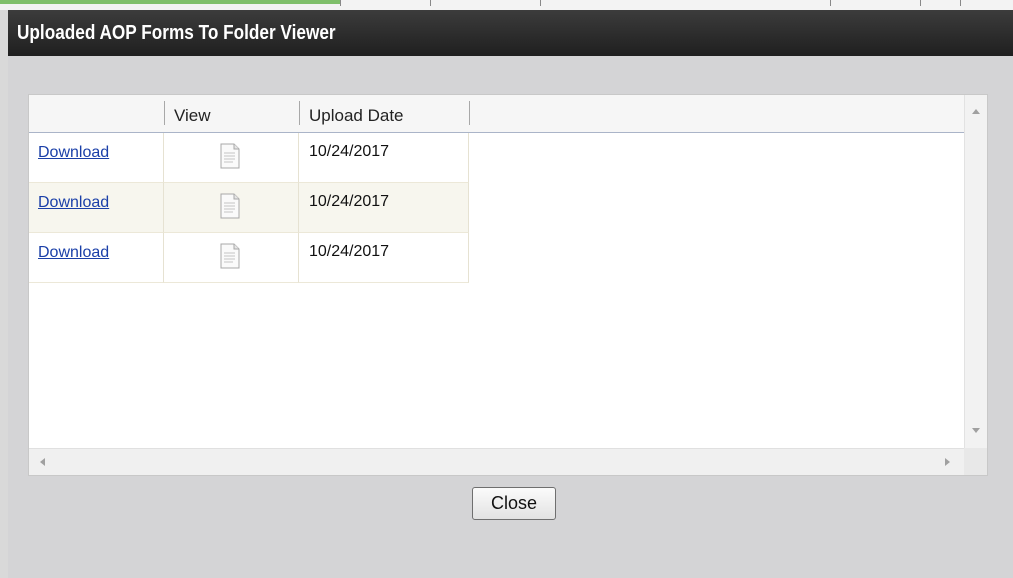  I want to click on dialog-titlebar: Uploaded AOP Forms To Folder Viewer, so click(510, 33).